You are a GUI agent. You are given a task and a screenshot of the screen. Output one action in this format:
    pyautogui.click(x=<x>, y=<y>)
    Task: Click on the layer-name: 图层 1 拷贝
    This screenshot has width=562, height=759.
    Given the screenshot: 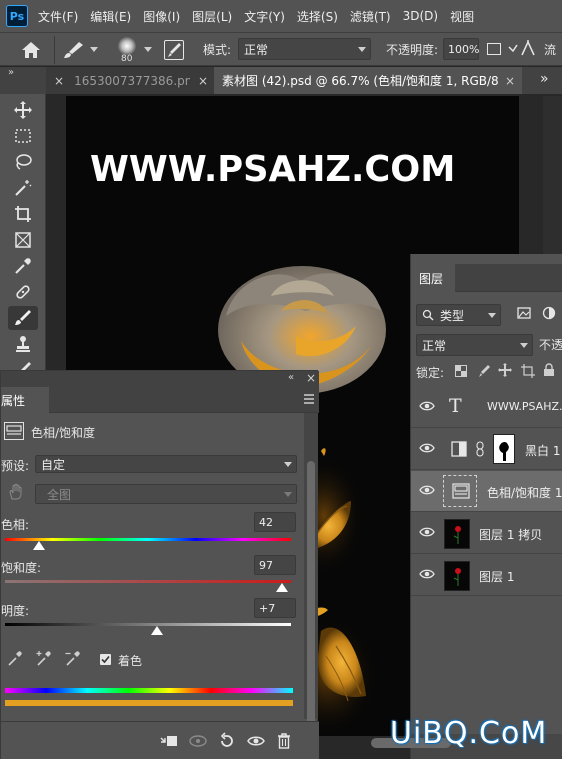 What is the action you would take?
    pyautogui.click(x=511, y=535)
    